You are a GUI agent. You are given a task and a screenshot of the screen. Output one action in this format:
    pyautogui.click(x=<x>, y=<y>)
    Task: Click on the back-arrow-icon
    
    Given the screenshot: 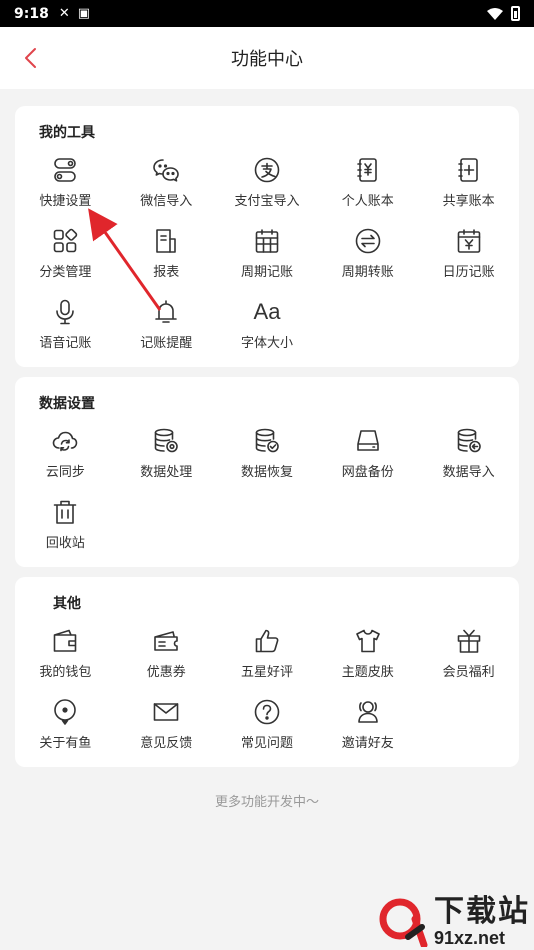 What is the action you would take?
    pyautogui.click(x=31, y=58)
    